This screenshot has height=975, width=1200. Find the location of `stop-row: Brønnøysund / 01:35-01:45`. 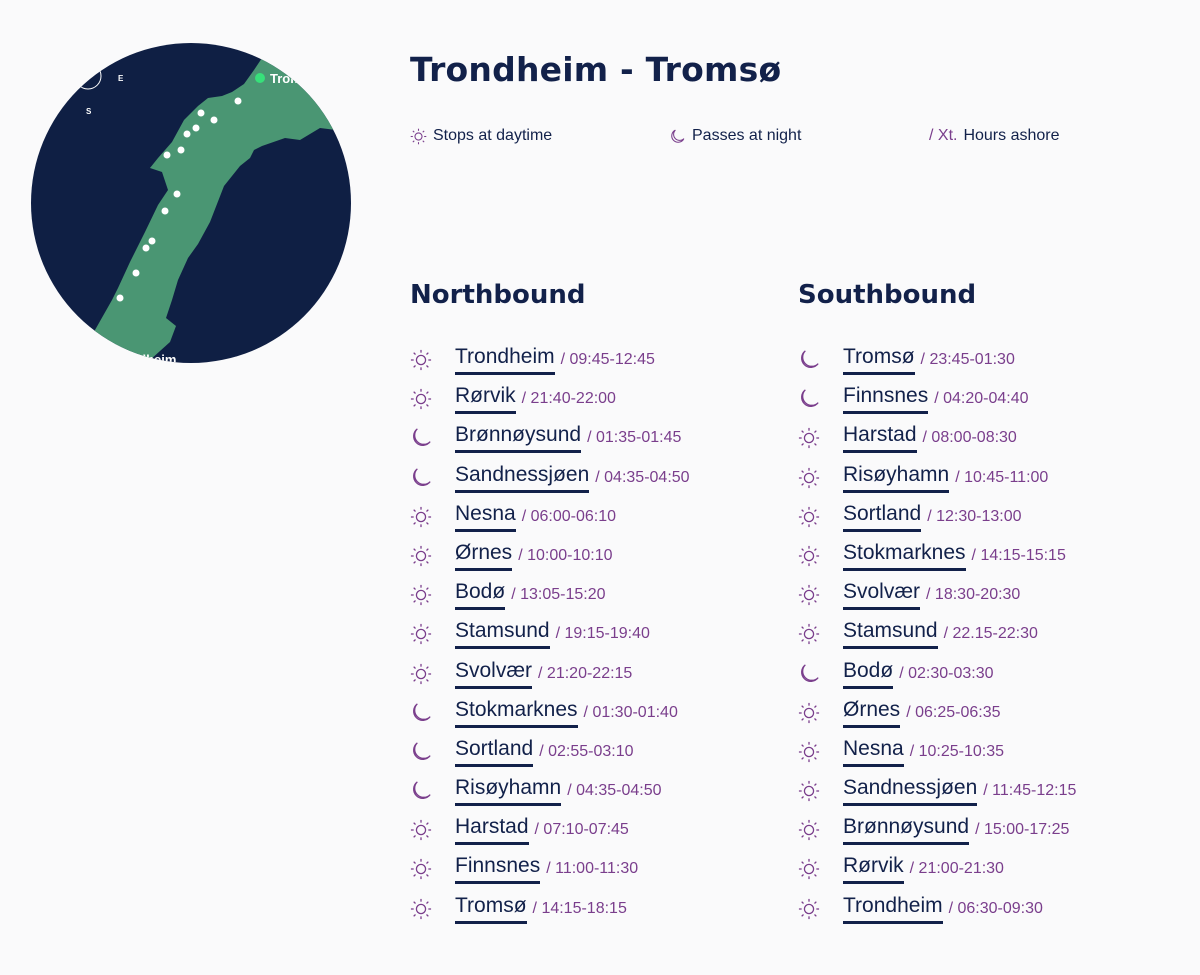

stop-row: Brønnøysund / 01:35-01:45 is located at coordinates (600, 441).